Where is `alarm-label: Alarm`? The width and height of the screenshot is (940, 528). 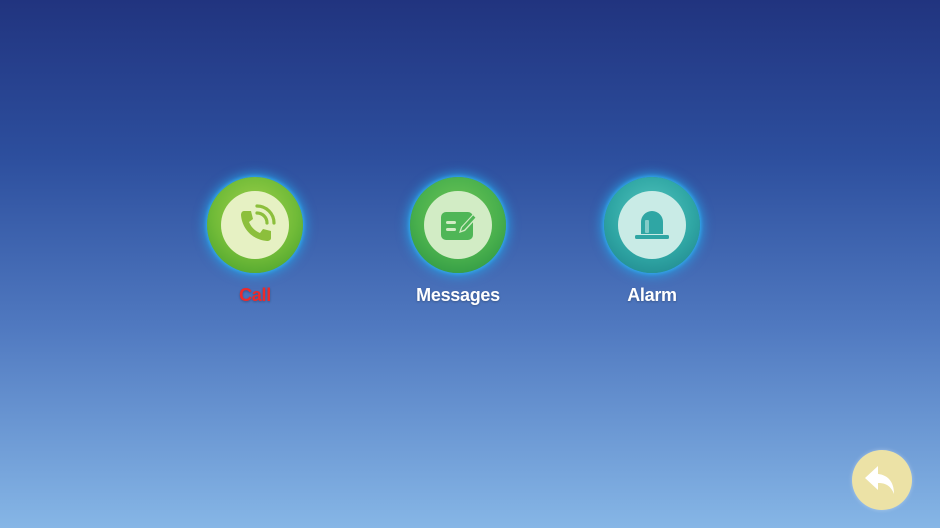
alarm-label: Alarm is located at coordinates (652, 295).